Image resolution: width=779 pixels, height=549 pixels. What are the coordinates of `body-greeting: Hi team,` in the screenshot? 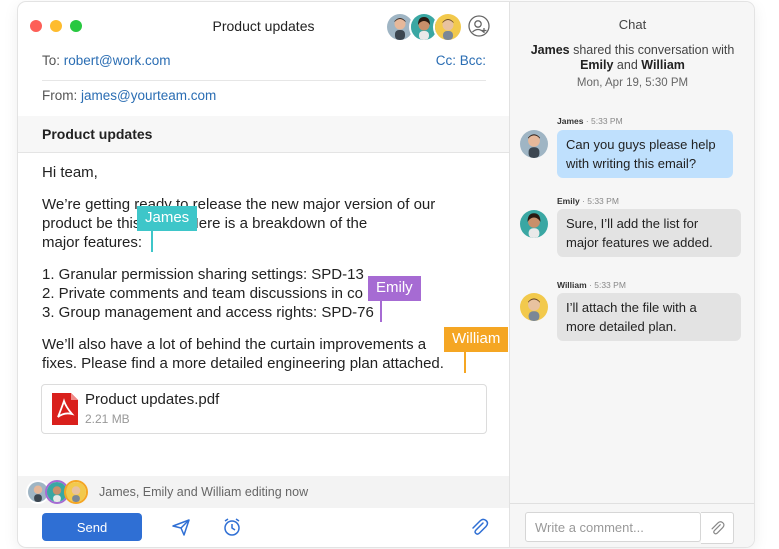 It's located at (70, 173).